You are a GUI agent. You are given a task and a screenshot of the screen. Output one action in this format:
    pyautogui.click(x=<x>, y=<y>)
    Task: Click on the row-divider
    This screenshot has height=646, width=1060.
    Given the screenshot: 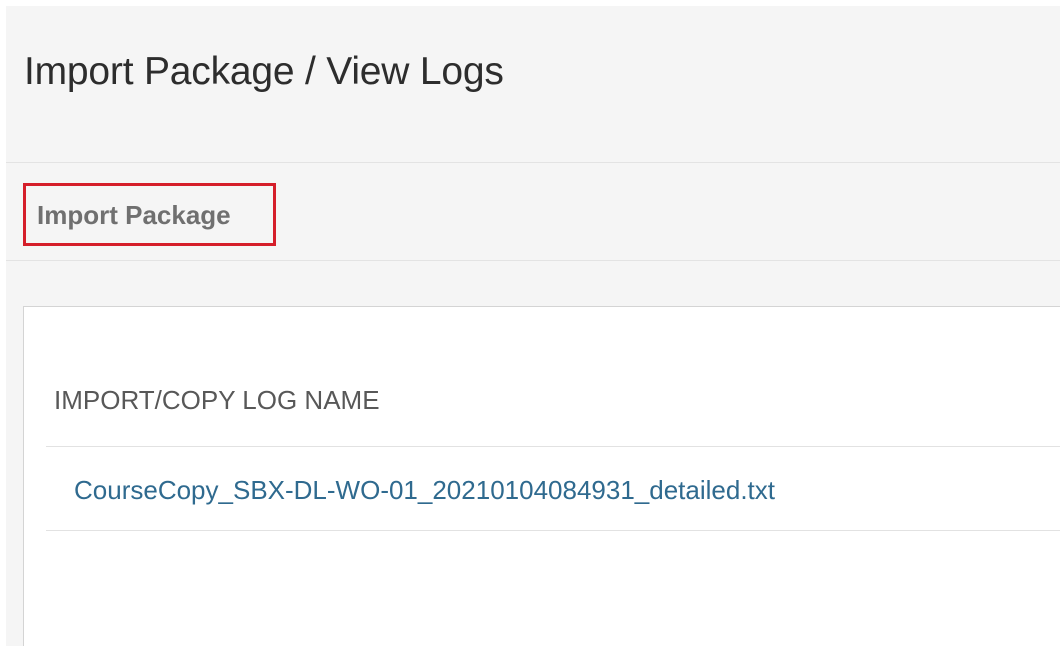 What is the action you would take?
    pyautogui.click(x=553, y=530)
    